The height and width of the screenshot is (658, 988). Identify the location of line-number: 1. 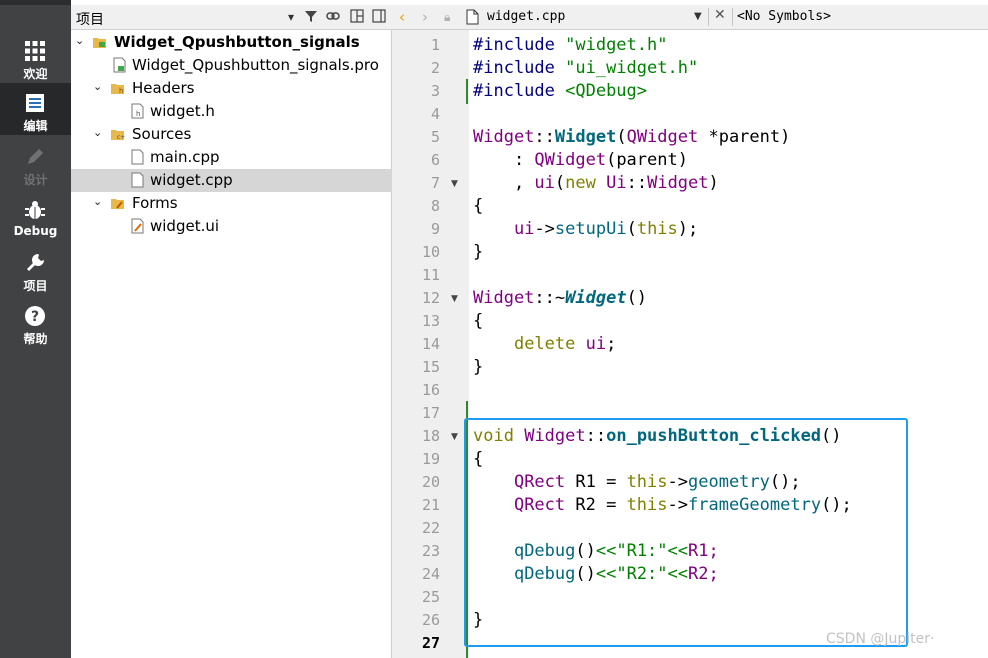
(435, 45).